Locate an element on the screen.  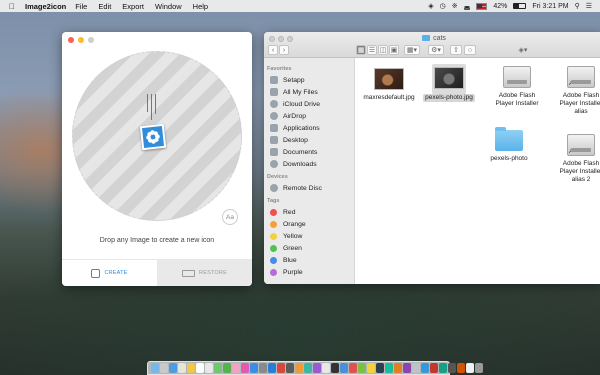
list-view-button: ☰ is located at coordinates (372, 50).